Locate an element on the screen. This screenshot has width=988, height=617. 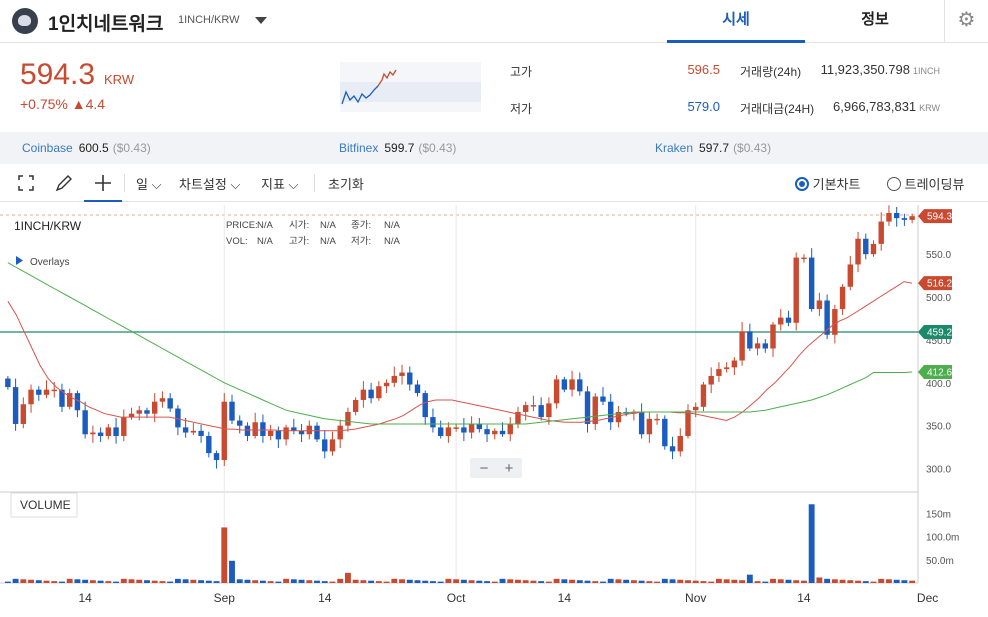
exchange-coinbase: Coinbase 600.5 ($0.43) is located at coordinates (86, 148).